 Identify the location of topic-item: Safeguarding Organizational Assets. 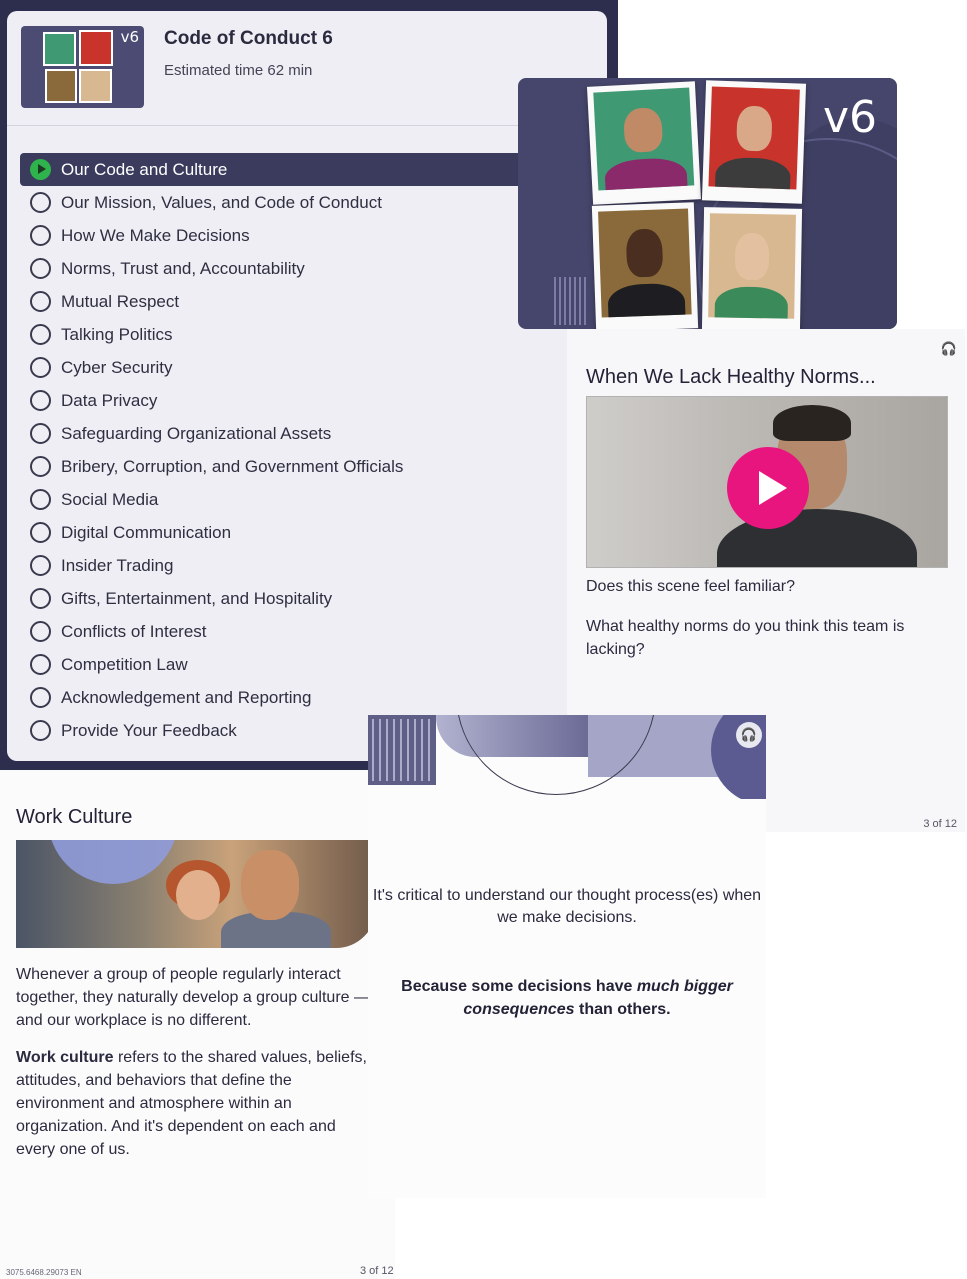
(313, 433).